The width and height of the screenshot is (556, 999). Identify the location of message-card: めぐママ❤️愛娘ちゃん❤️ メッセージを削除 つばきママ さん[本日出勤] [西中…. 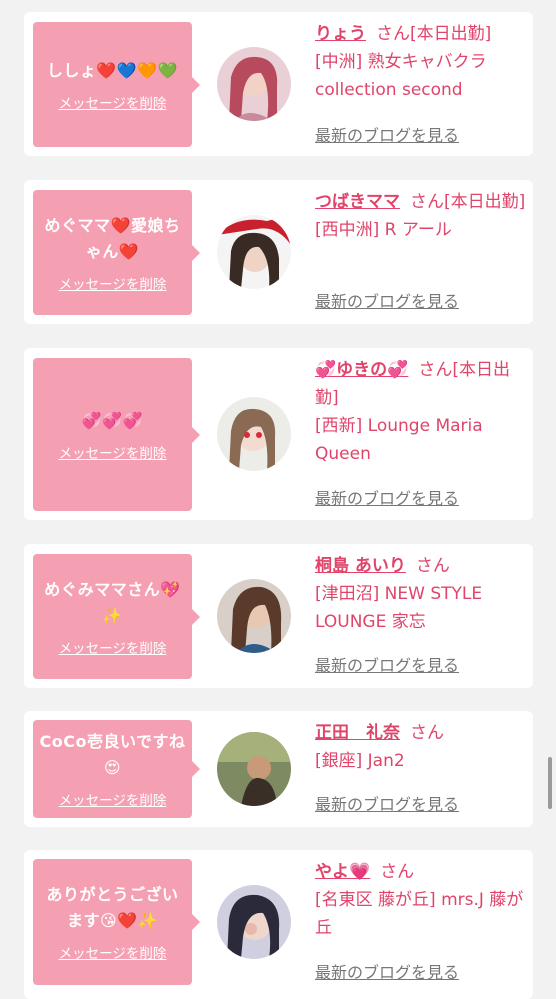
(278, 252).